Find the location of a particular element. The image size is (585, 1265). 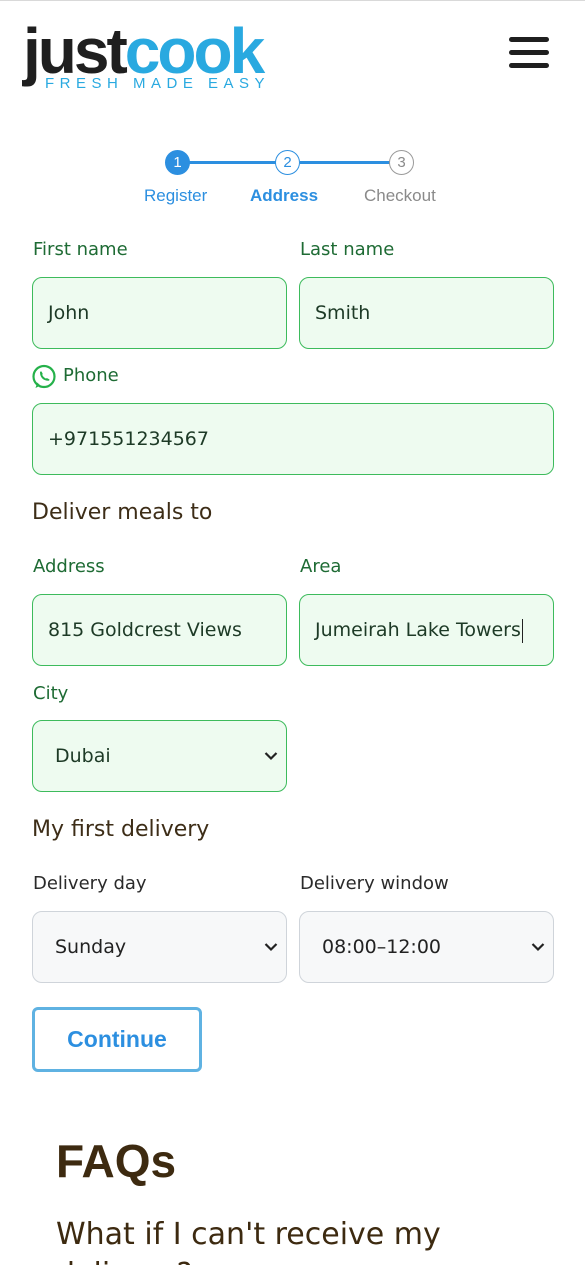

delivery-day-label: Delivery day is located at coordinates (90, 883).